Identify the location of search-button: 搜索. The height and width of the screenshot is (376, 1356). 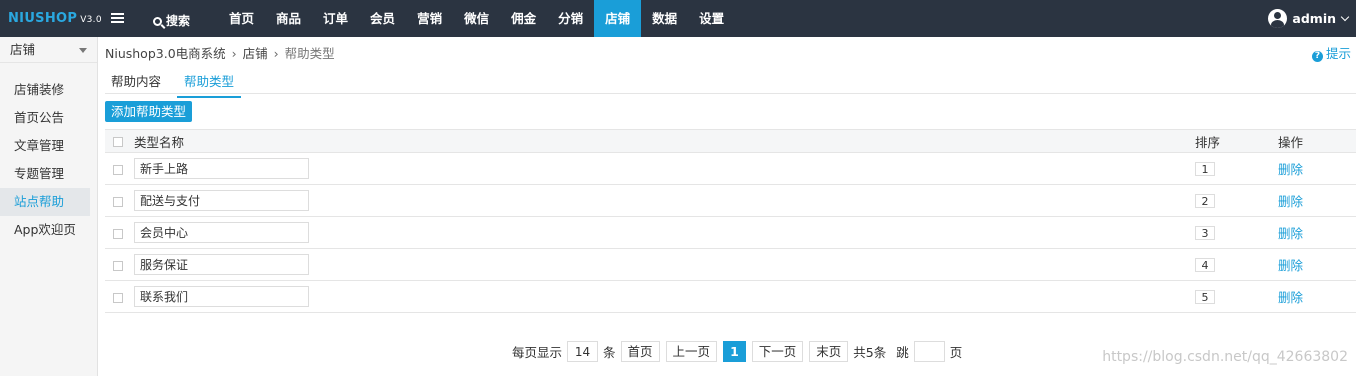
(171, 20).